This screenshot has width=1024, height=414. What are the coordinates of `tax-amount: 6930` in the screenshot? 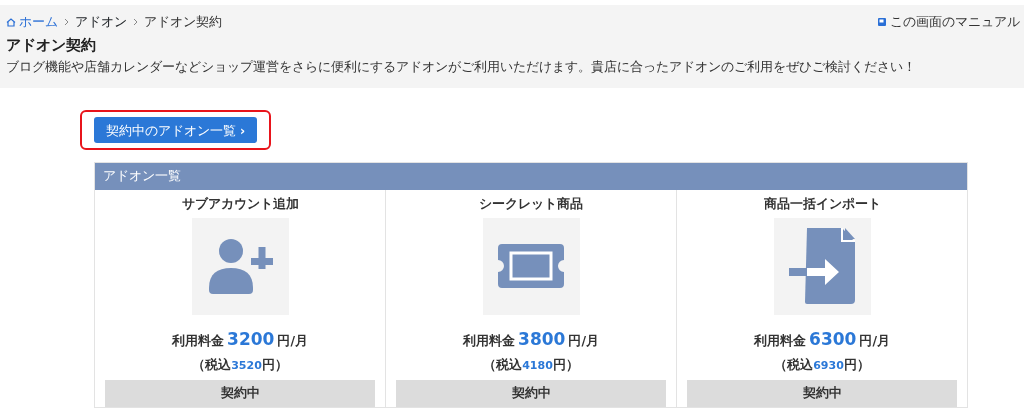 It's located at (828, 366).